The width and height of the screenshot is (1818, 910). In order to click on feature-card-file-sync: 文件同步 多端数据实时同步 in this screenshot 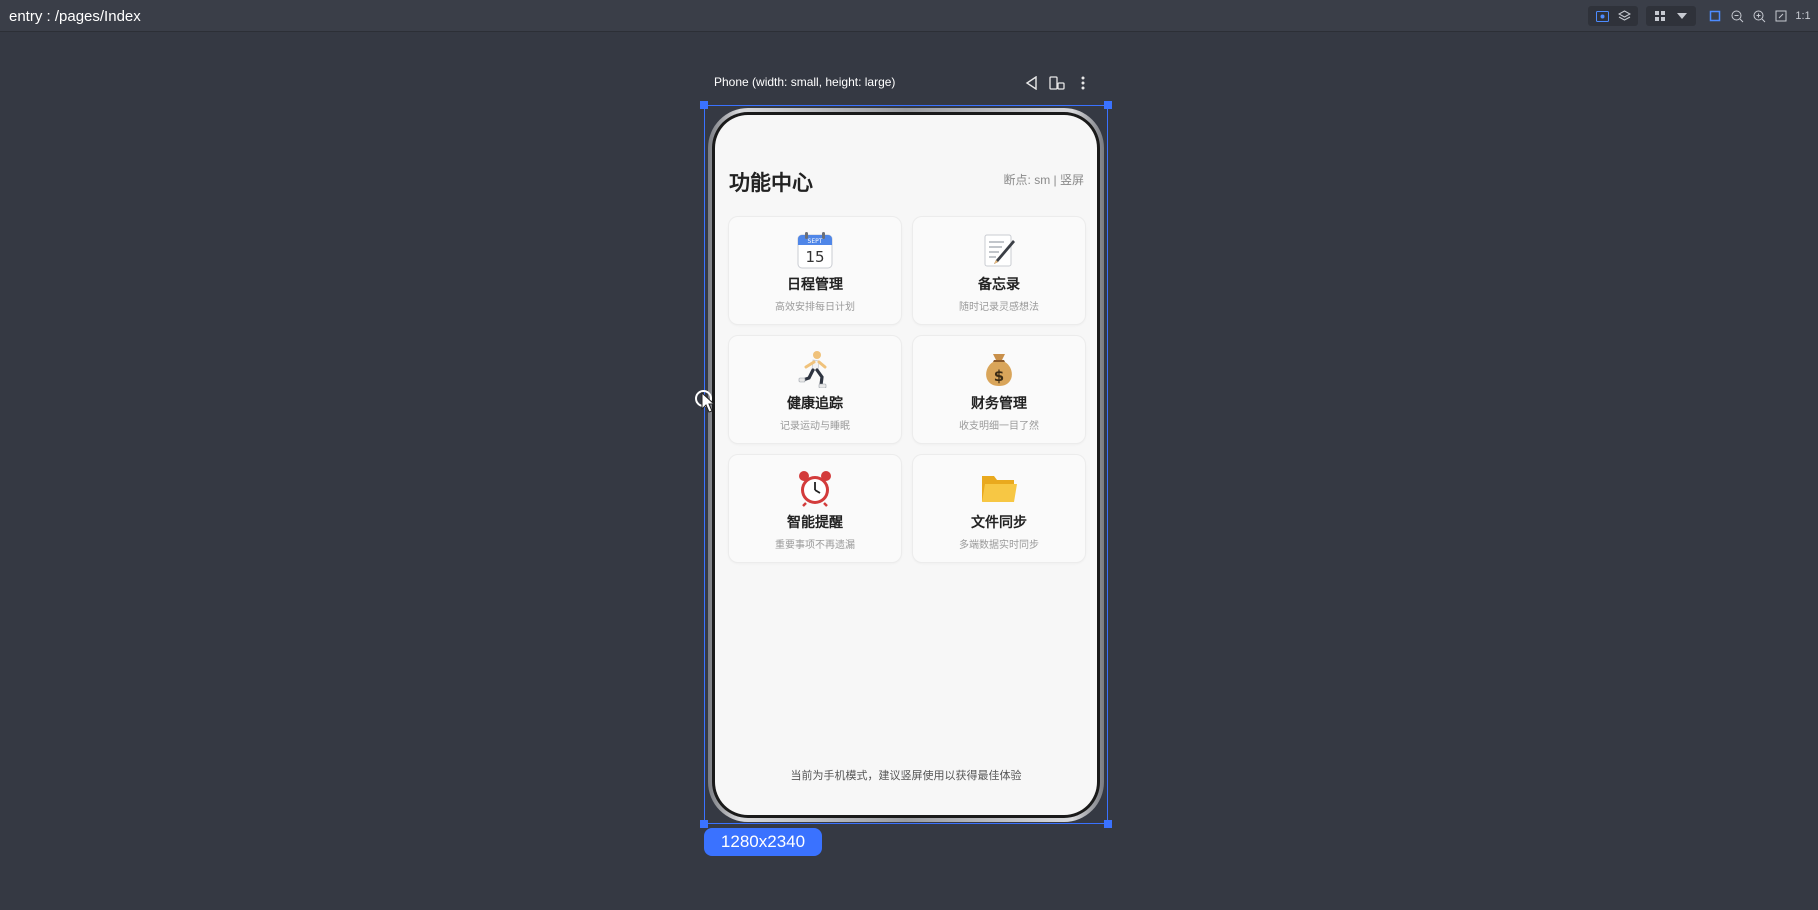, I will do `click(999, 508)`.